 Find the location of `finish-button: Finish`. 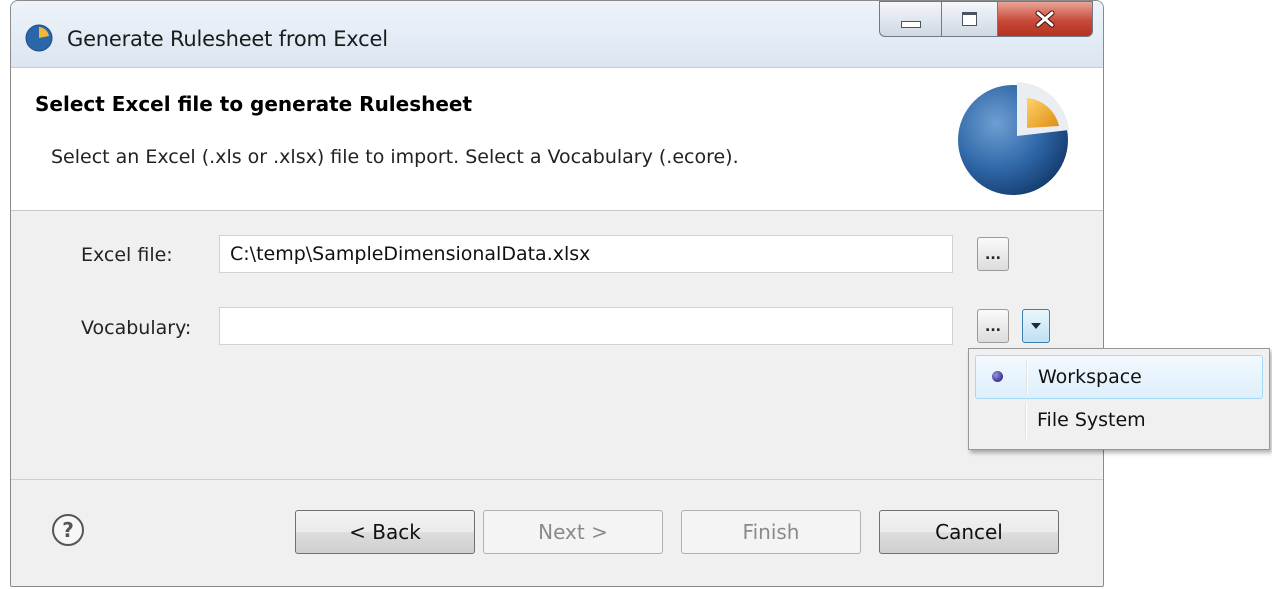

finish-button: Finish is located at coordinates (771, 532).